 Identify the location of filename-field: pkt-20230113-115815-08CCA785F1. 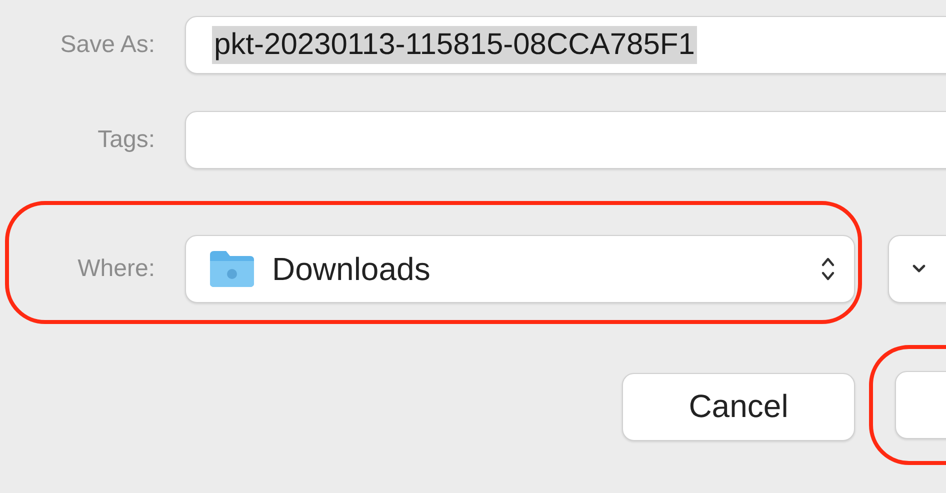
(565, 45).